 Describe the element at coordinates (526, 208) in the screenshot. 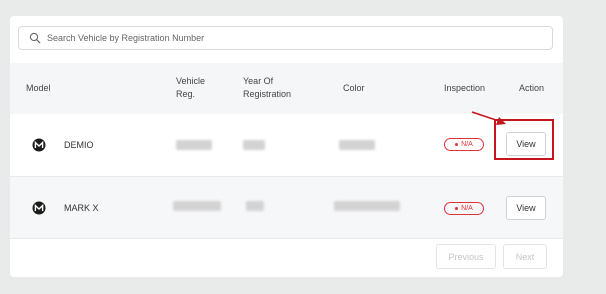

I see `view-button: View` at that location.